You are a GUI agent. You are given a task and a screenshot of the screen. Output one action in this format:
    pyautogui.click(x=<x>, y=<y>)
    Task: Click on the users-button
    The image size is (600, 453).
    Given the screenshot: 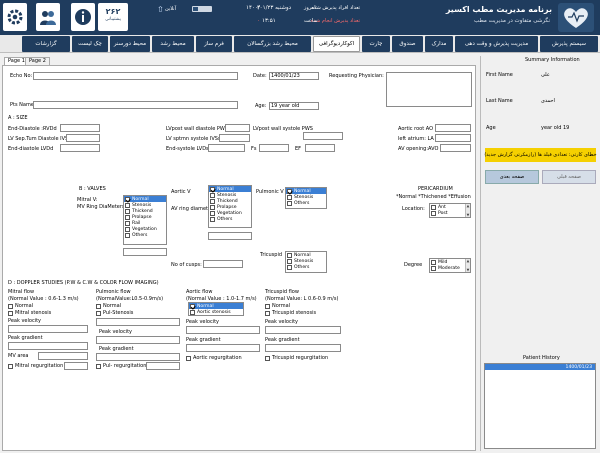 What is the action you would take?
    pyautogui.click(x=48, y=17)
    